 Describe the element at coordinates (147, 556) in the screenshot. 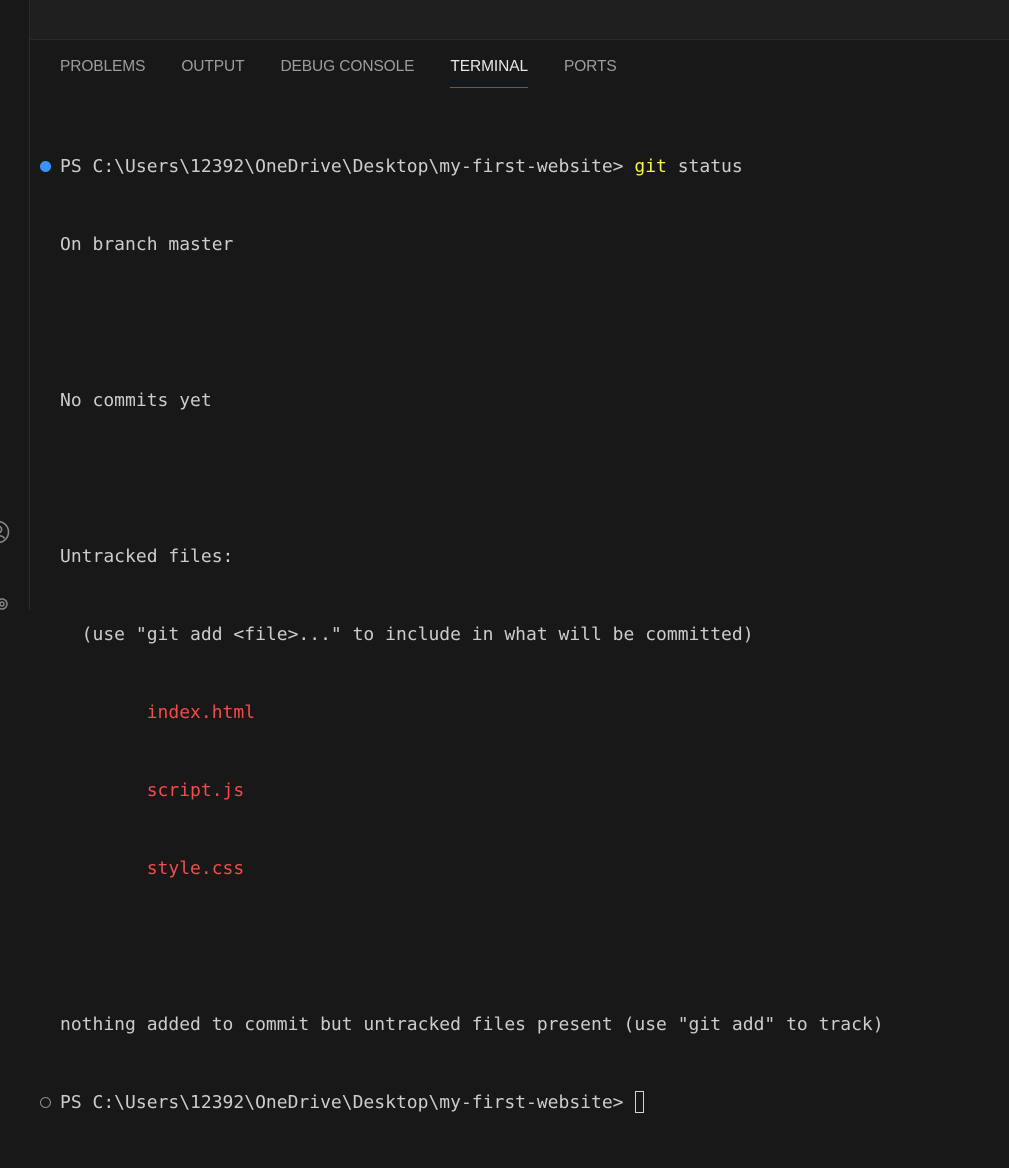

I see `terminal-line: Untracked files:` at that location.